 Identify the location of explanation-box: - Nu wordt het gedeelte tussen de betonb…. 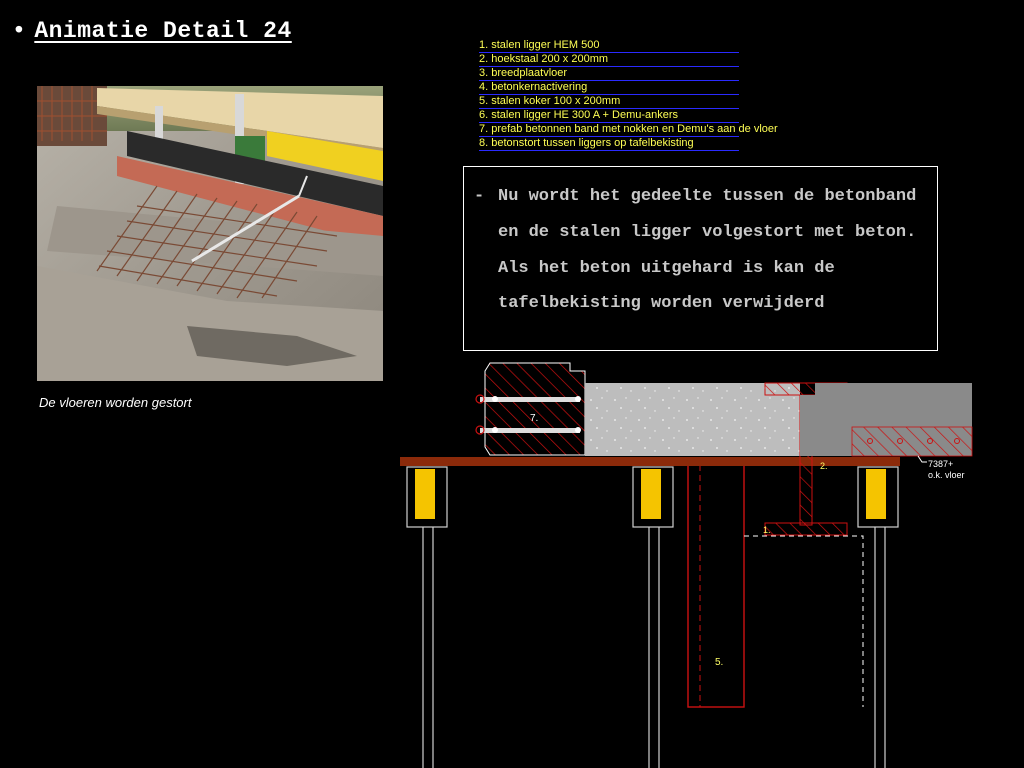
(700, 258).